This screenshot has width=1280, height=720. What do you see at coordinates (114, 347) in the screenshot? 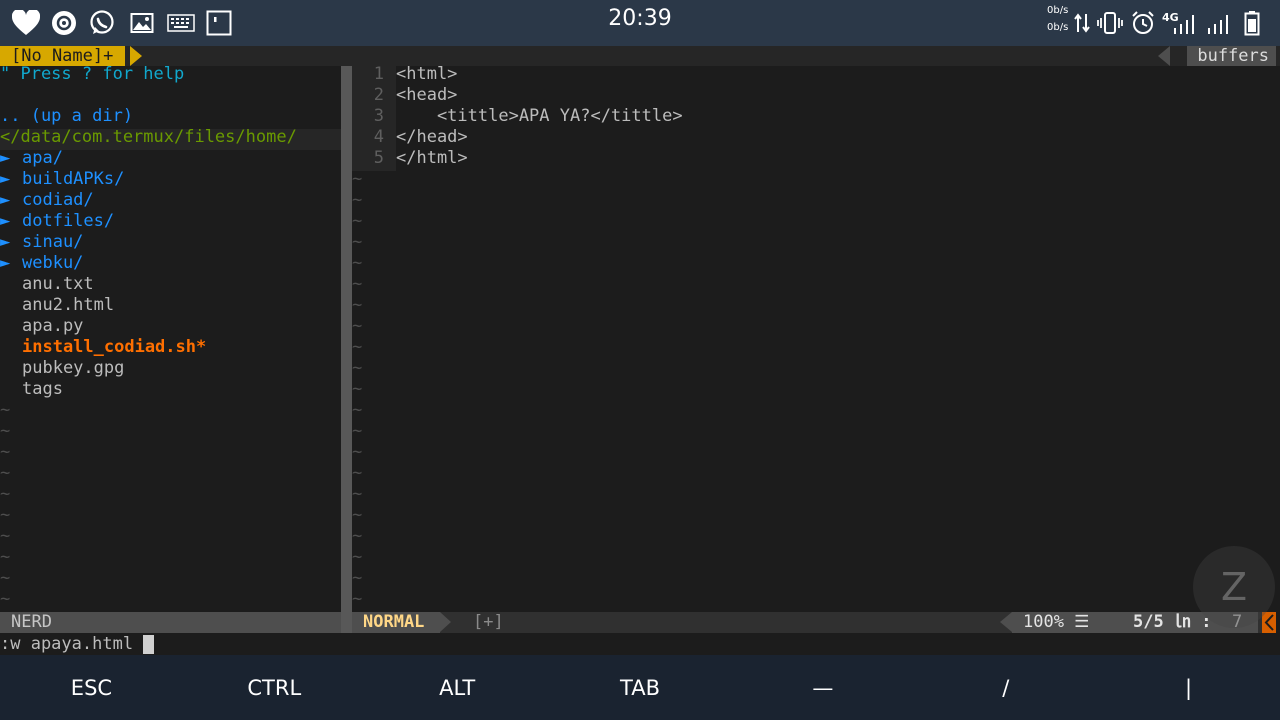
I see `nerdtree-file-item: install_codiad.sh*` at bounding box center [114, 347].